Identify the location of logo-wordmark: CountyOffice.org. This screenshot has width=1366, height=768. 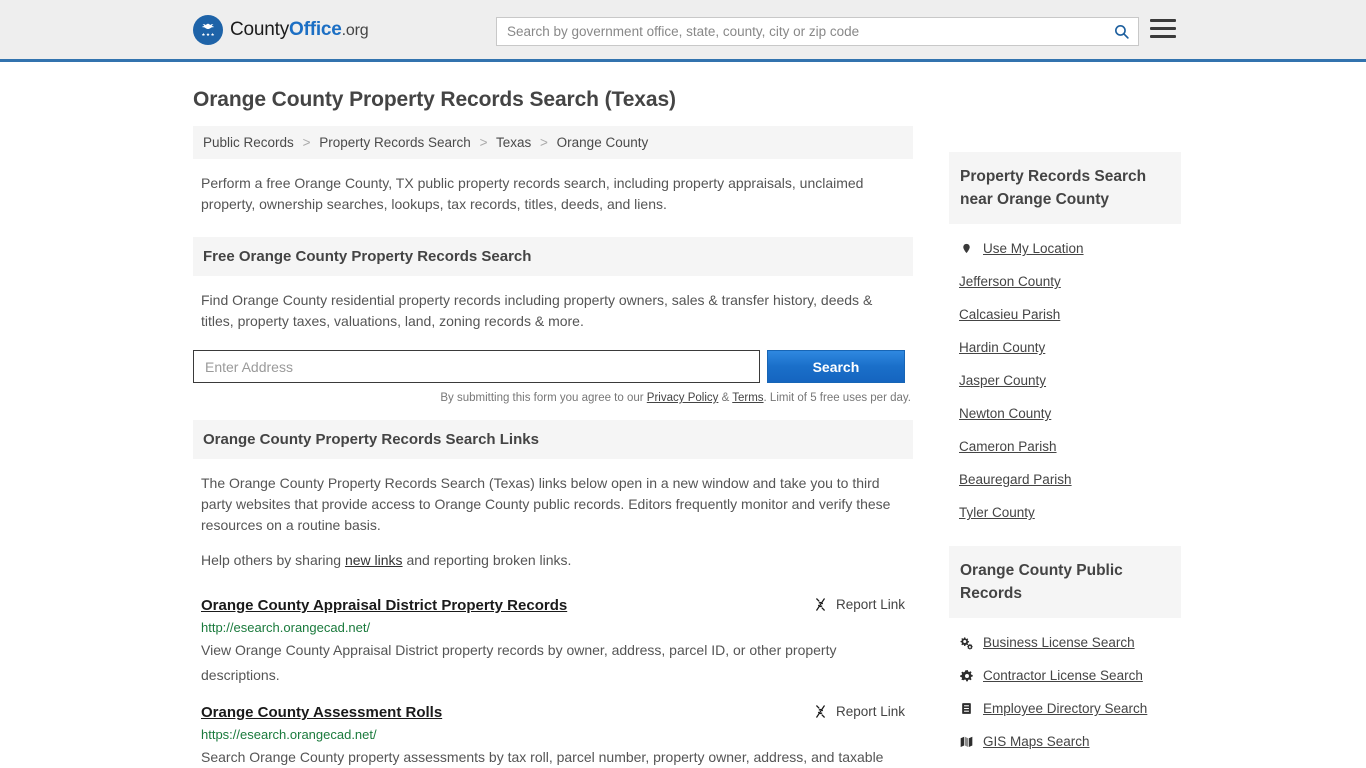
(299, 29).